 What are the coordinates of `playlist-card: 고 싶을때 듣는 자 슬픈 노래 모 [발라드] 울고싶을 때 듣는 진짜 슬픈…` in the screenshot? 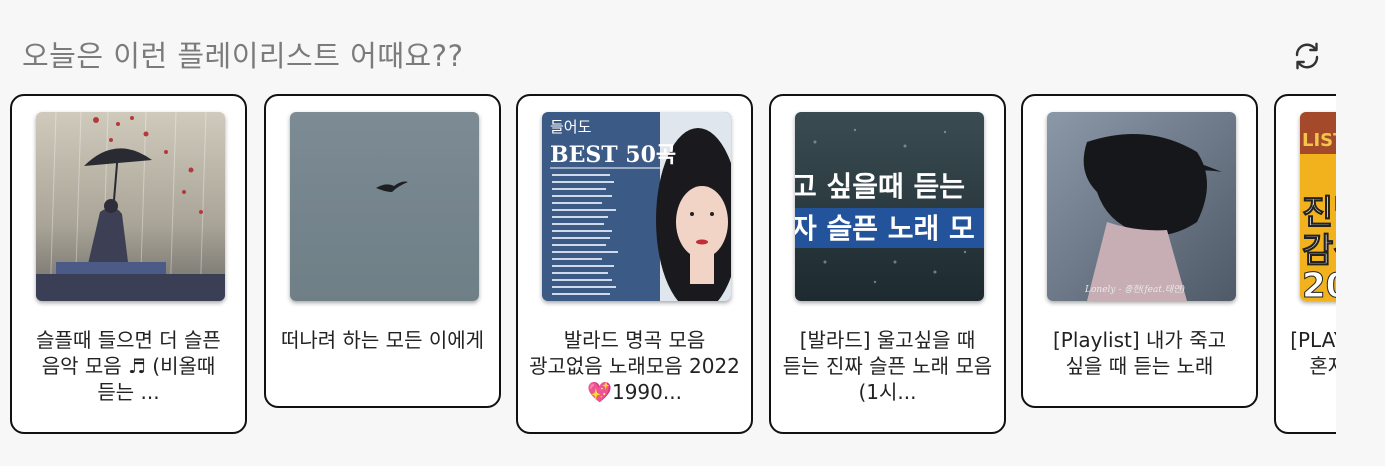 It's located at (887, 264).